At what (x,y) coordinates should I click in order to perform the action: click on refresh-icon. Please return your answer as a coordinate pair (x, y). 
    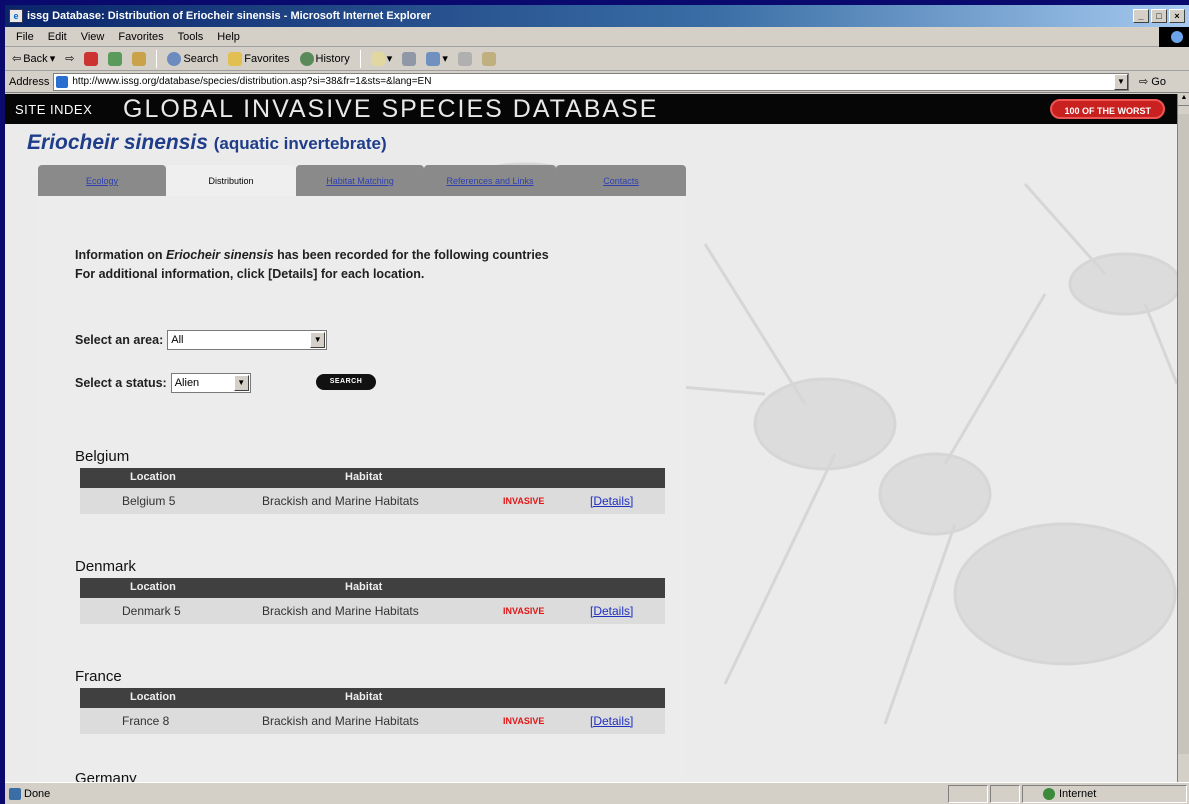
    Looking at the image, I should click on (115, 58).